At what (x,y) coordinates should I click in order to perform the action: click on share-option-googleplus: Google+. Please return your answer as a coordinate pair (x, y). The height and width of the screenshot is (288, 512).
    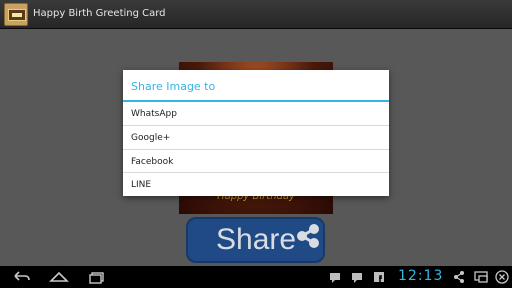
    Looking at the image, I should click on (256, 137).